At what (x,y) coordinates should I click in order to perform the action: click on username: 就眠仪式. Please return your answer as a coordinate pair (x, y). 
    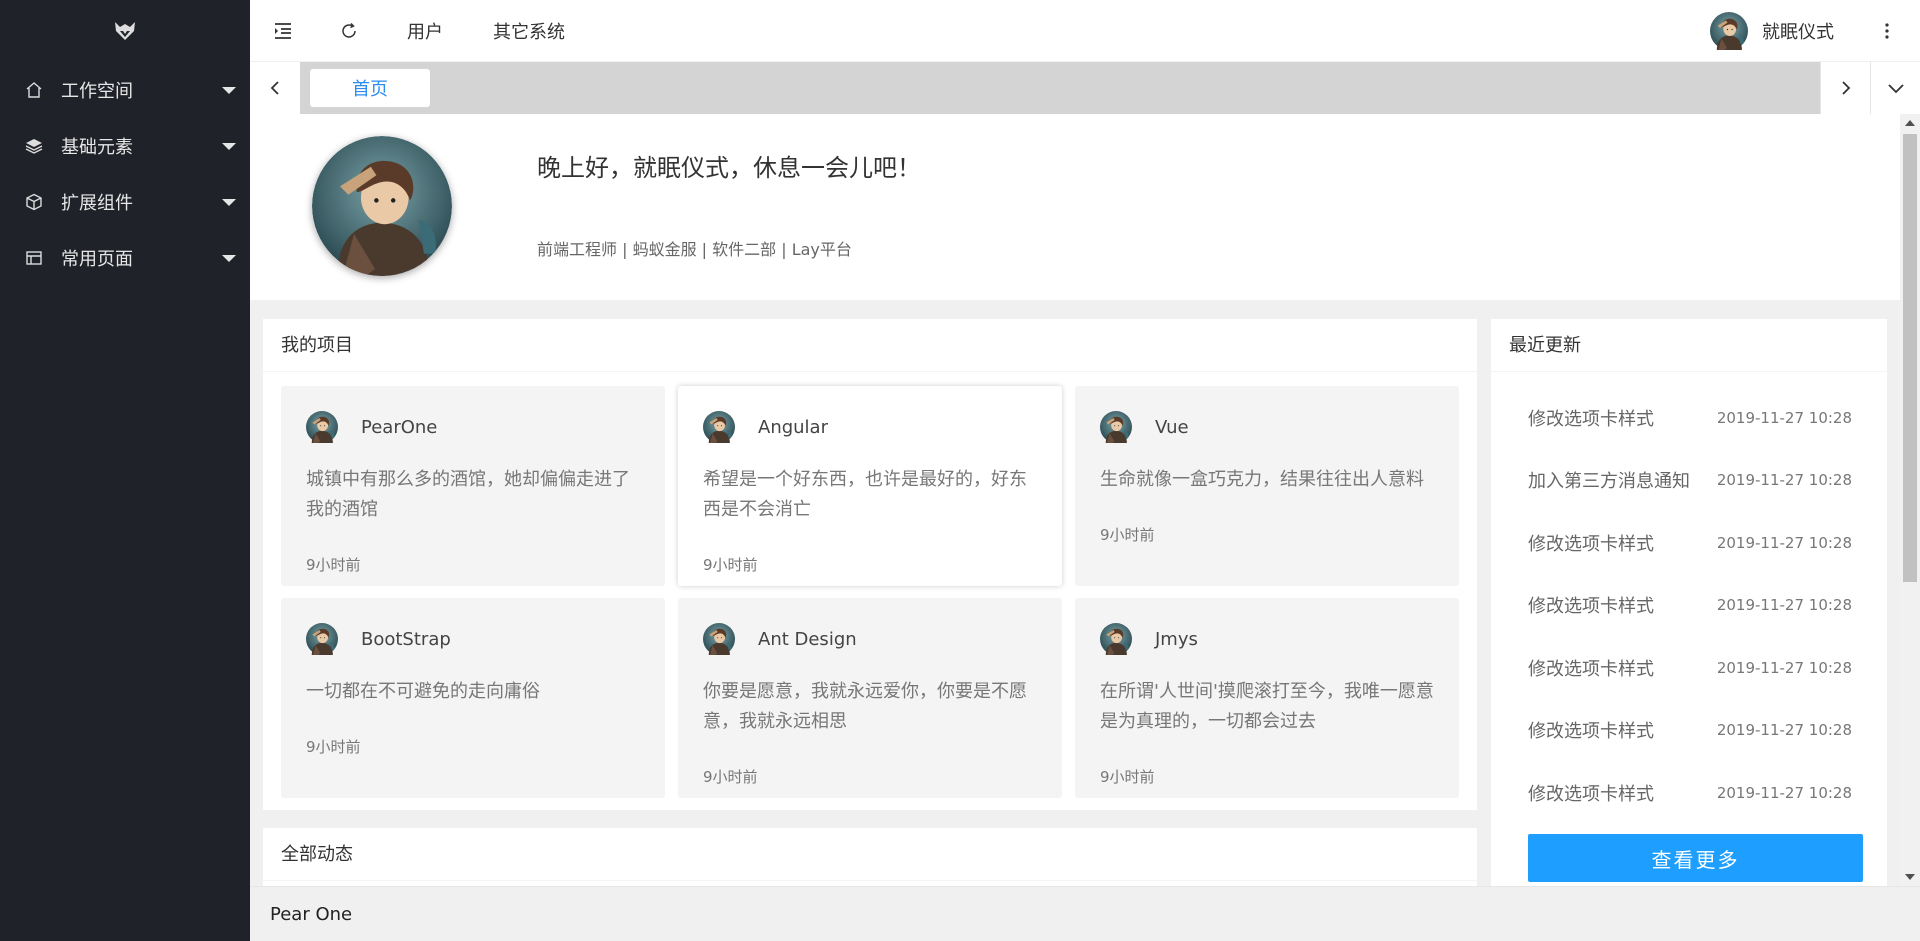
    Looking at the image, I should click on (1798, 32).